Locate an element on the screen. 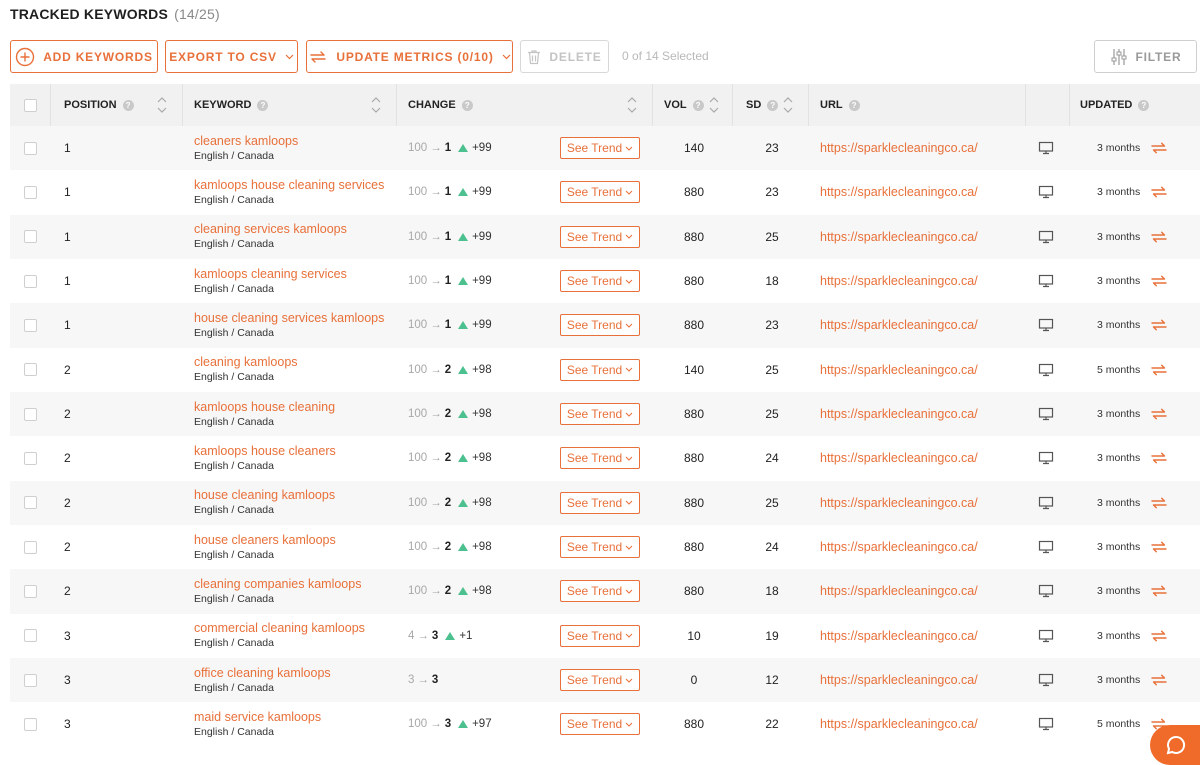  change-to: 3 is located at coordinates (448, 724).